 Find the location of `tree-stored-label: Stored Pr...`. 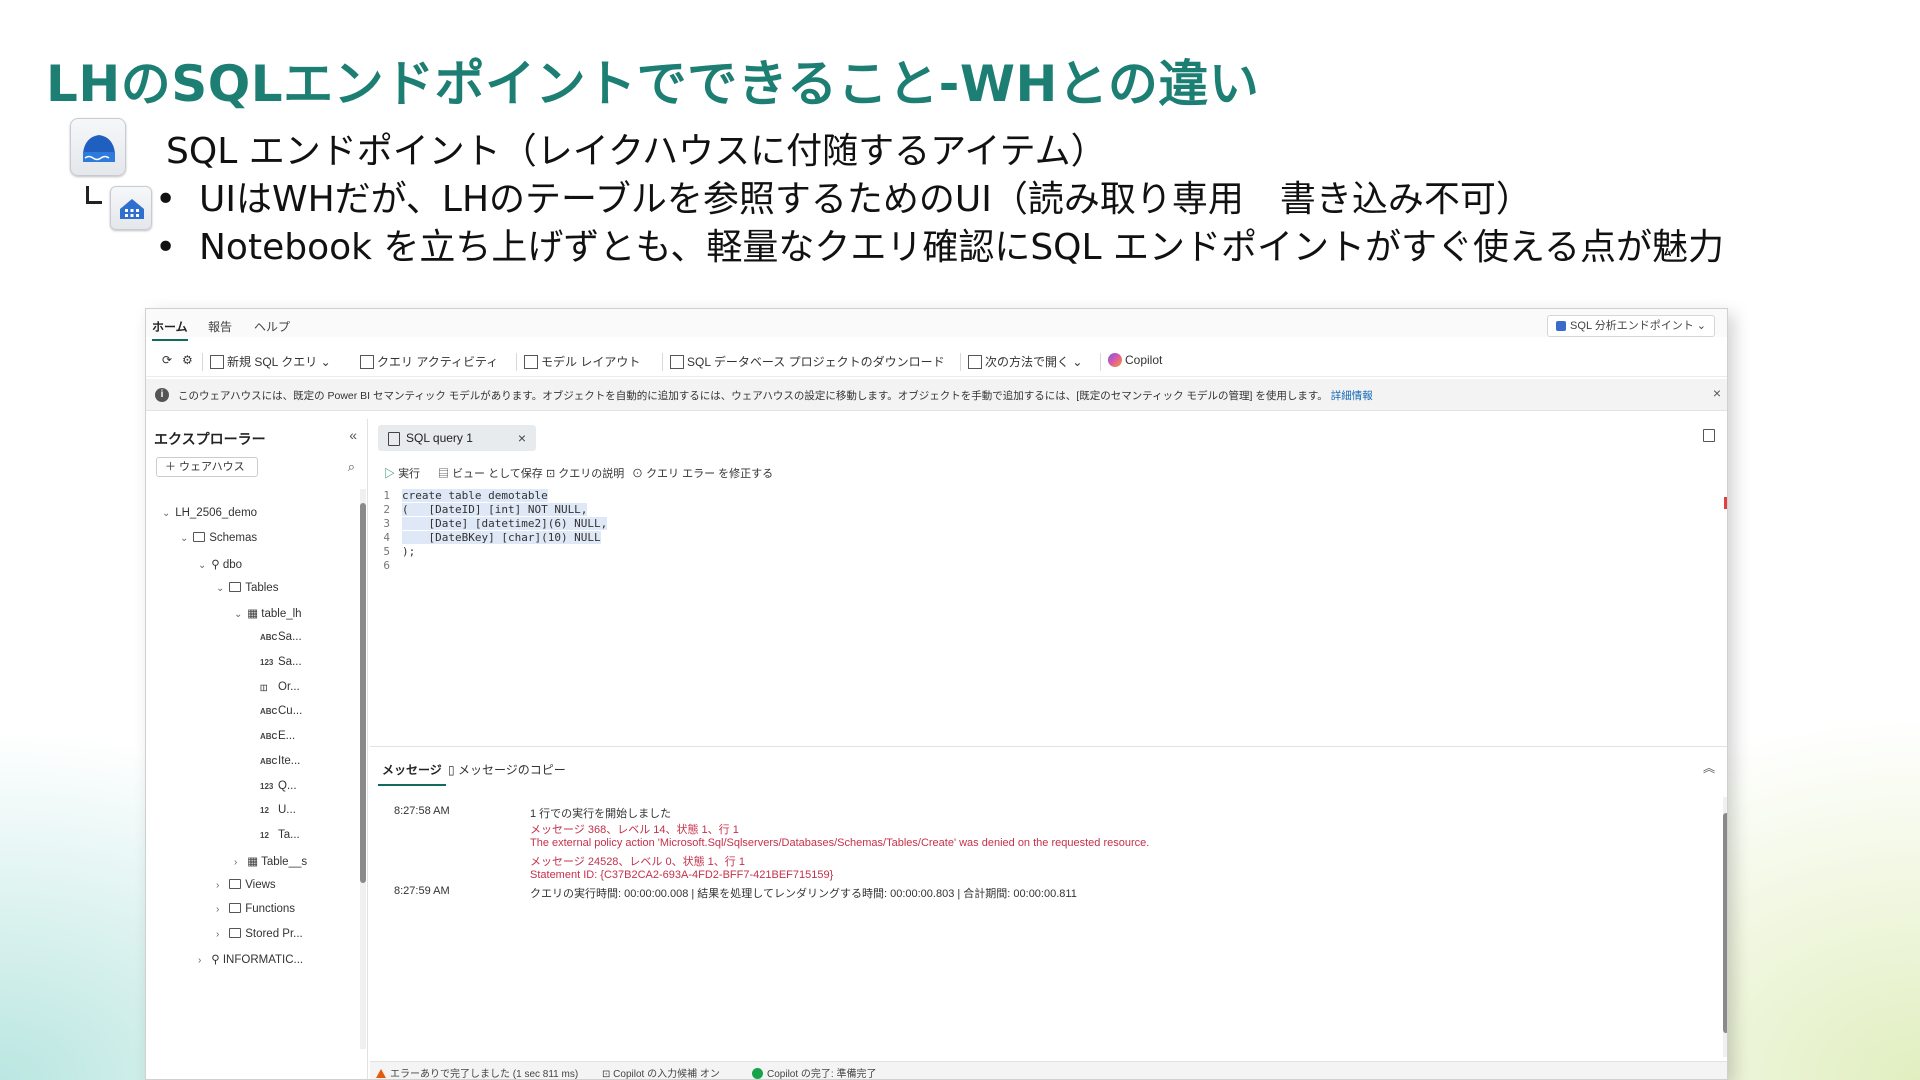

tree-stored-label: Stored Pr... is located at coordinates (274, 934).